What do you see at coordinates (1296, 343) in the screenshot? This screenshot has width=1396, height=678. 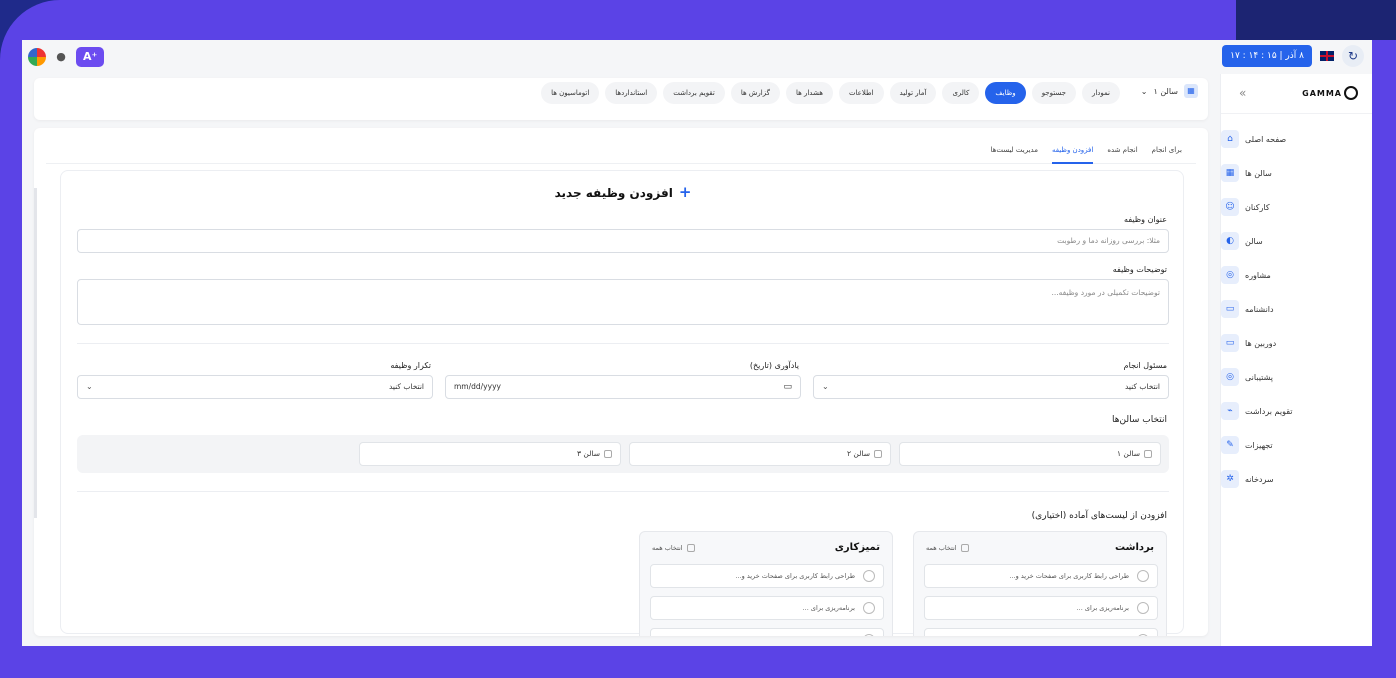 I see `sidebar-item-cameras: ▭ دوربین ها` at bounding box center [1296, 343].